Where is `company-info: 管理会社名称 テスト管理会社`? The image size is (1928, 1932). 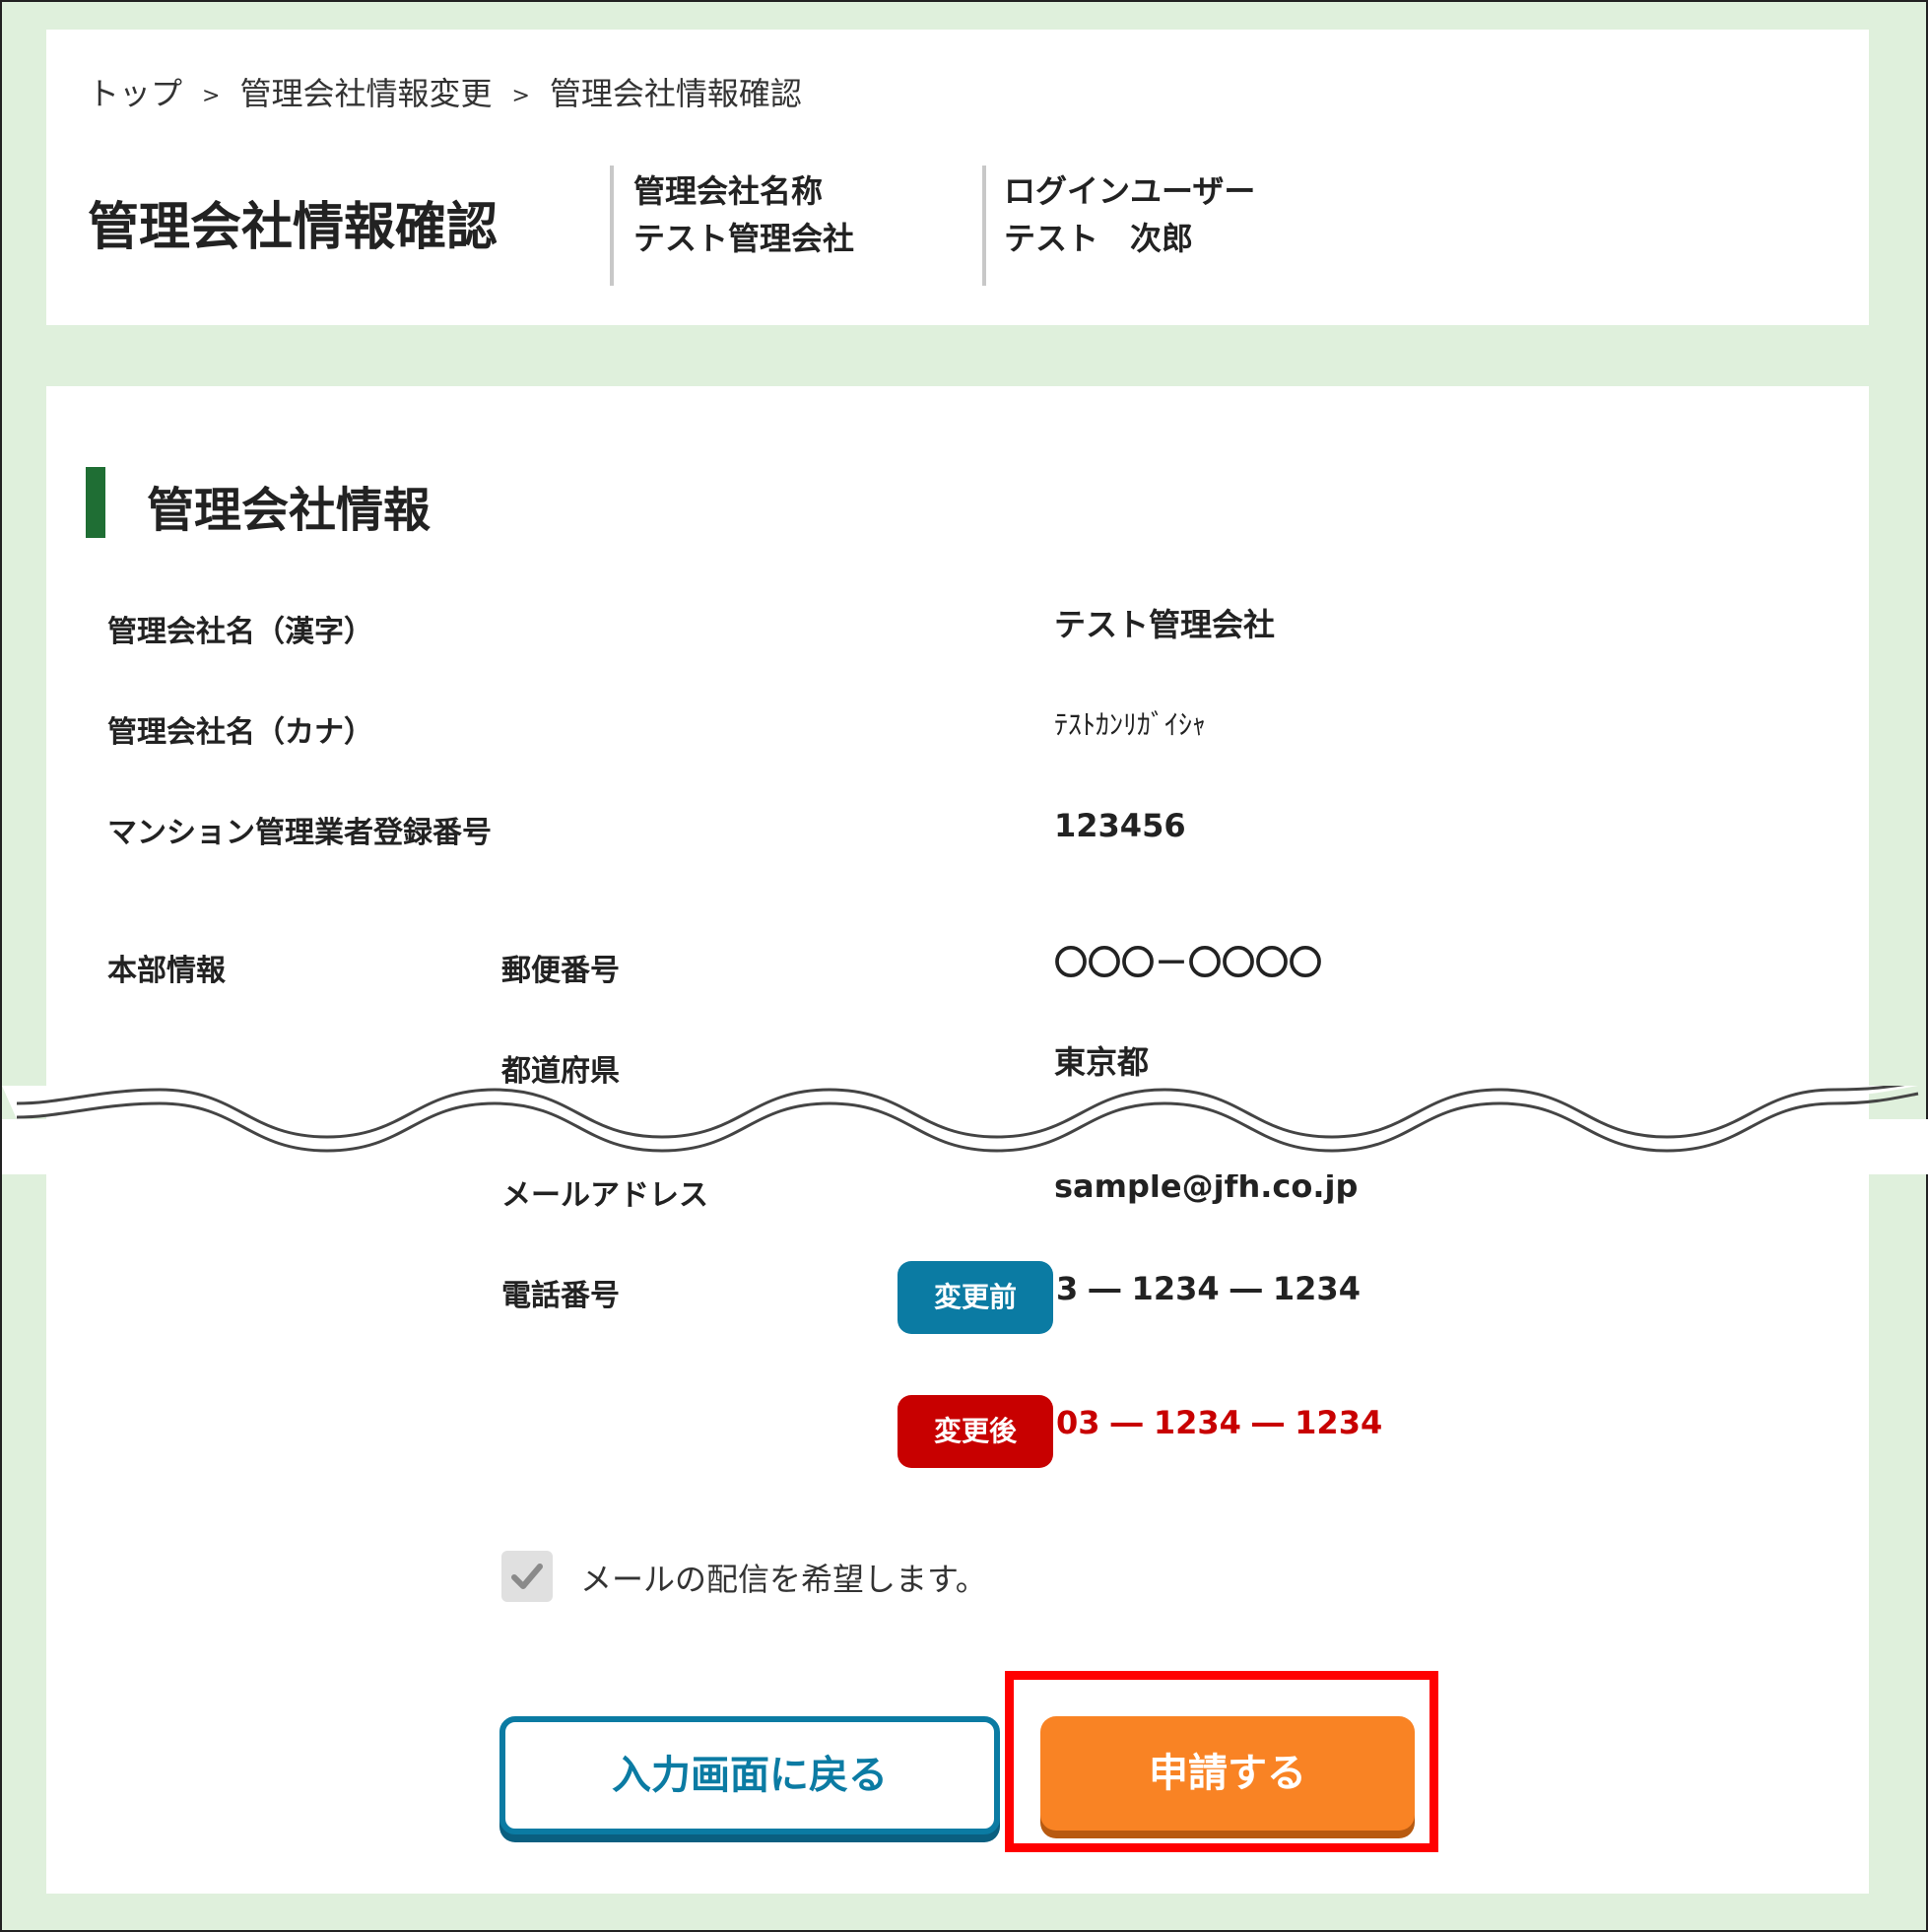 company-info: 管理会社名称 テスト管理会社 is located at coordinates (743, 214).